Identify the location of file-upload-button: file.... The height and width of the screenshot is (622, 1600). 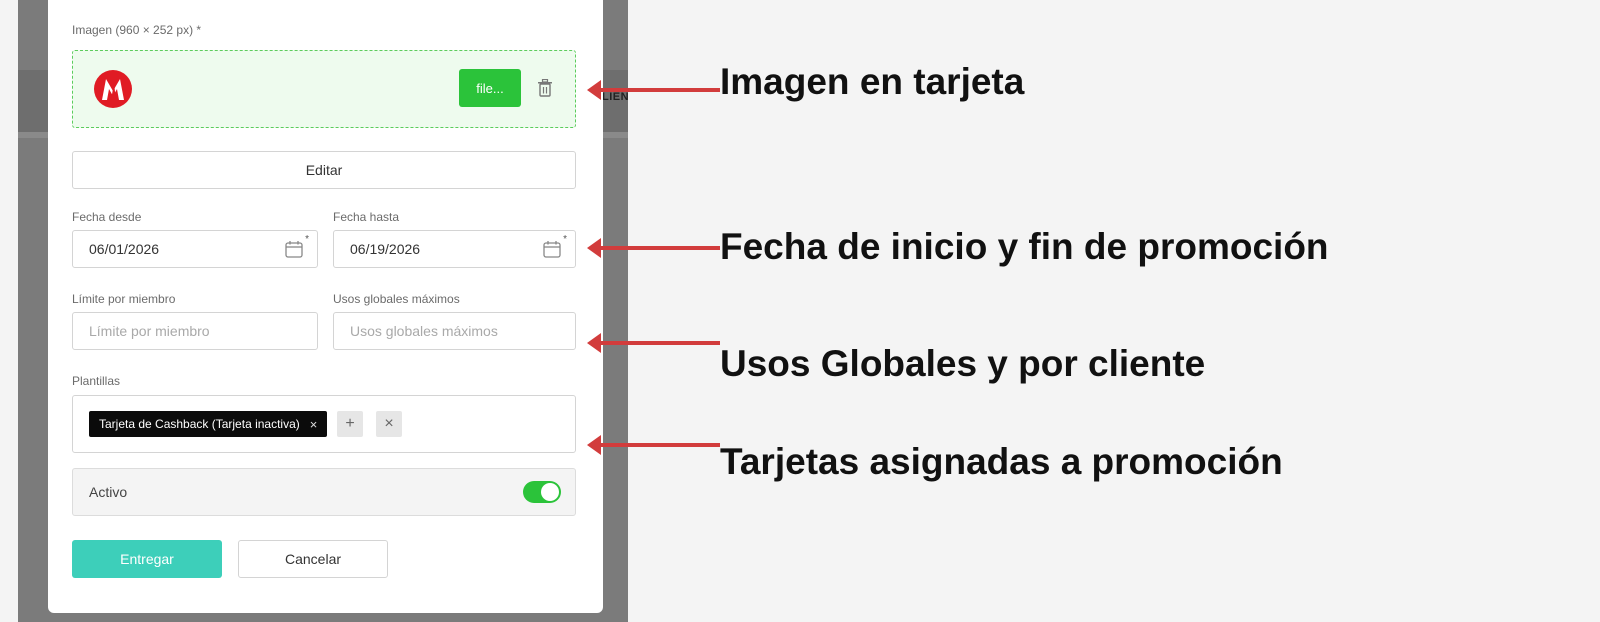
(490, 88).